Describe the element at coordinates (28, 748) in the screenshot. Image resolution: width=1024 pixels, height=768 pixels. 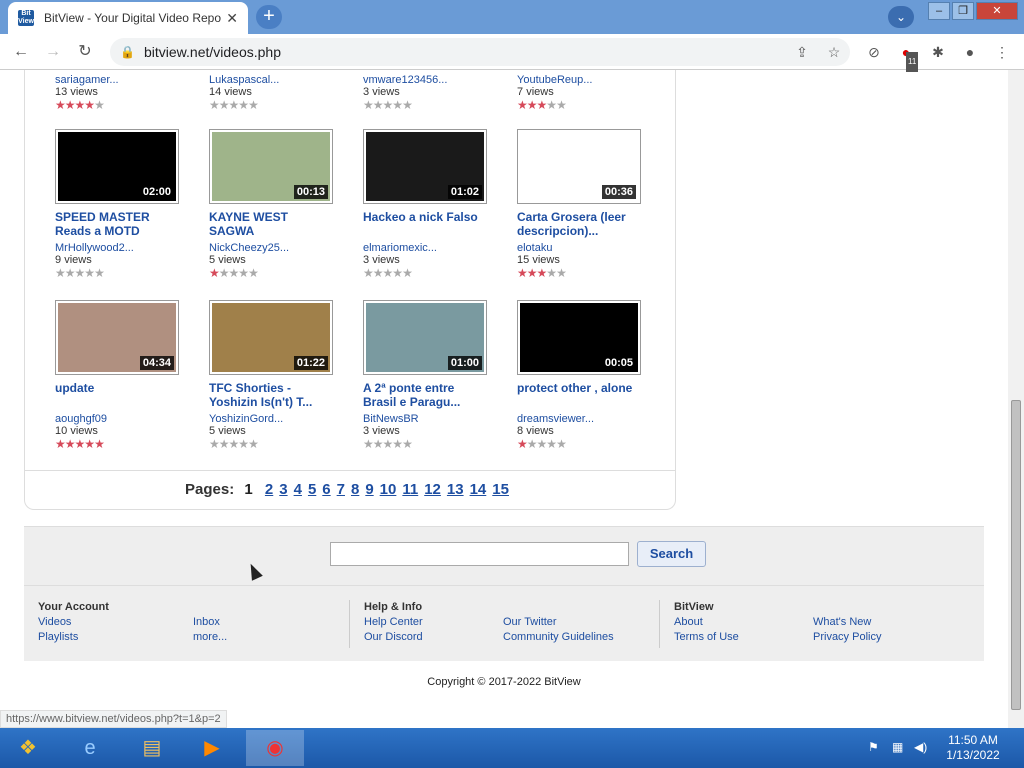
I see `start-button-icon: ❖` at that location.